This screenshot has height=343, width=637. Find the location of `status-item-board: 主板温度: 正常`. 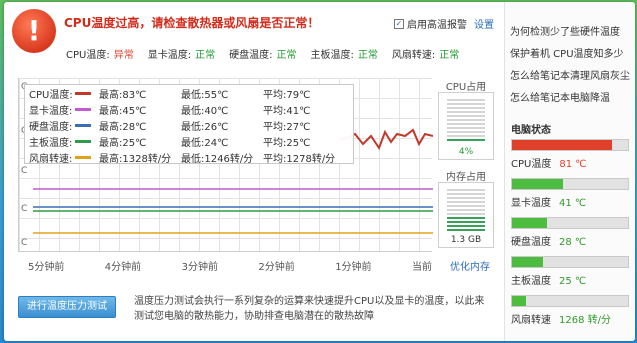

status-item-board: 主板温度: 正常 is located at coordinates (343, 53).